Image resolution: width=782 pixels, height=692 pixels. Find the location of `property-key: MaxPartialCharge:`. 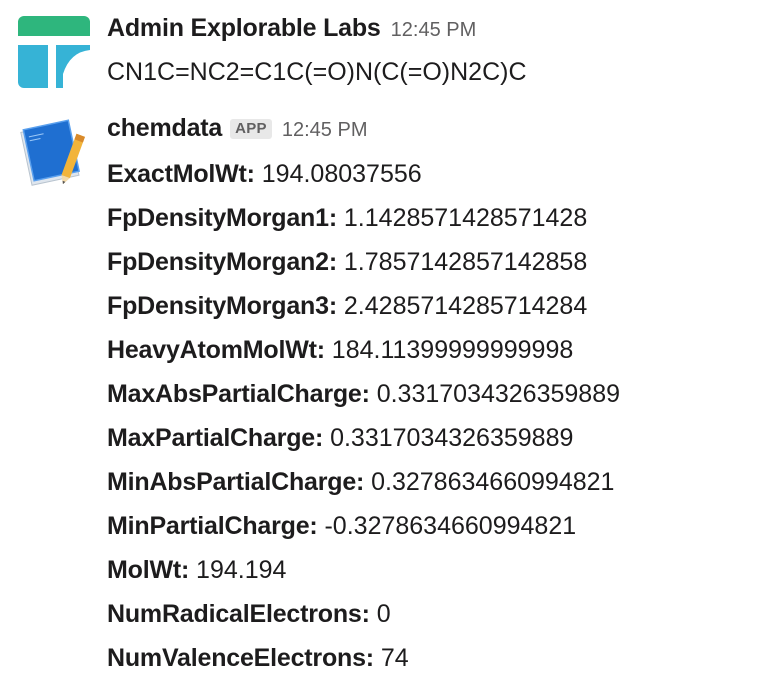

property-key: MaxPartialCharge: is located at coordinates (215, 438).